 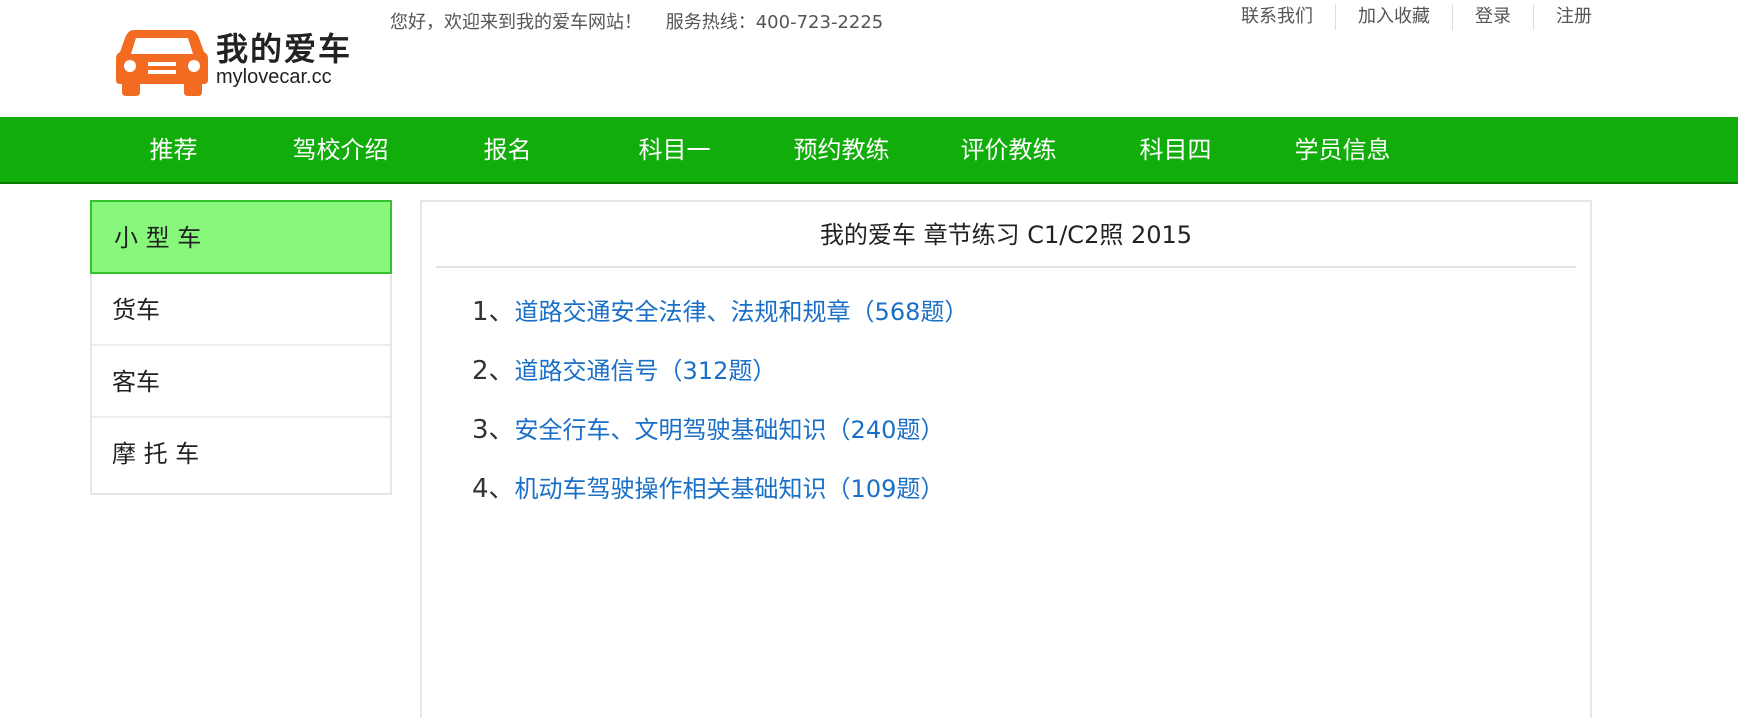 I want to click on nav-item-book-coach: 预约教练, so click(x=841, y=150).